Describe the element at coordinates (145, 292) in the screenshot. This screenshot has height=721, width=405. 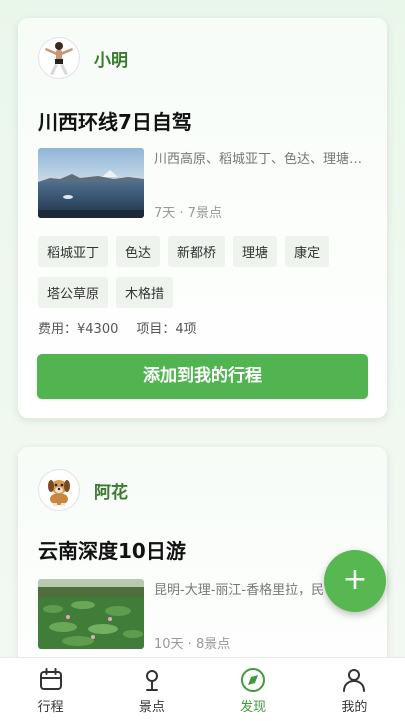
I see `spot-tag: 木格措` at that location.